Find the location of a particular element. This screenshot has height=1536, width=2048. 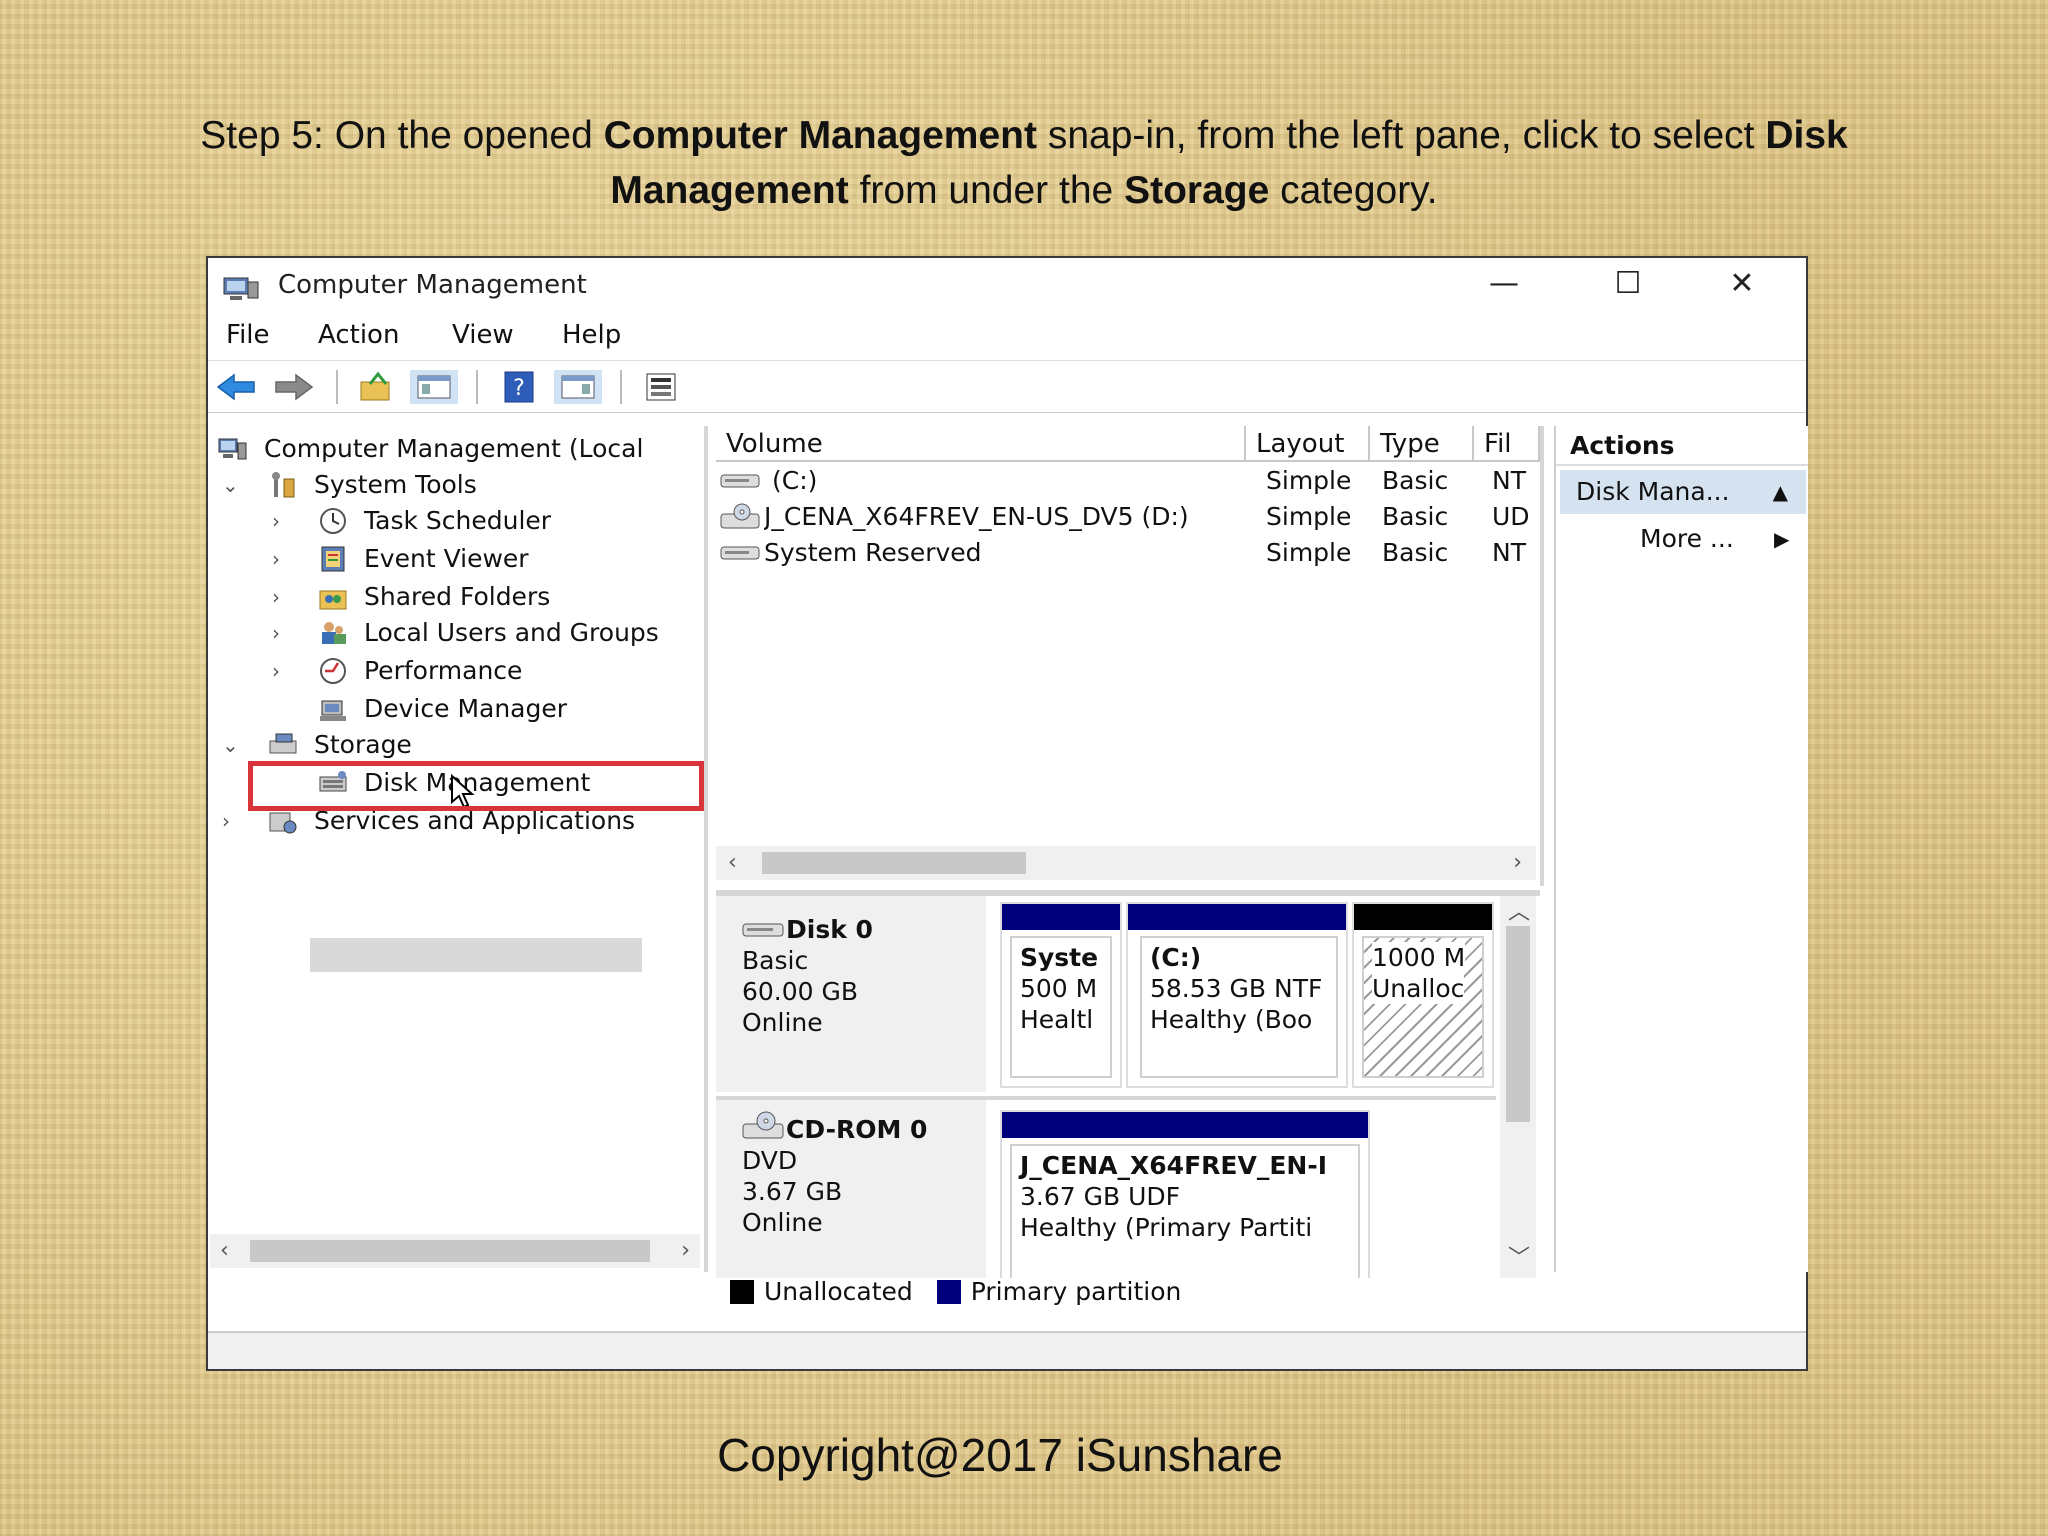

partition-details: 1000 M Unalloc is located at coordinates (1423, 1007).